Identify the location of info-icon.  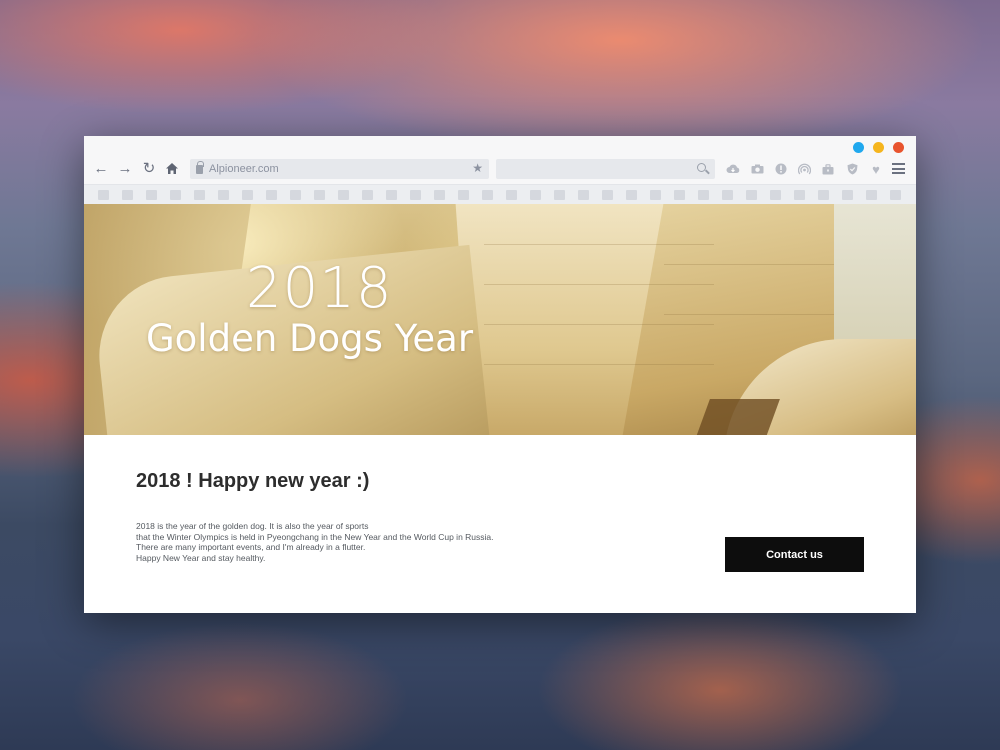
(781, 169).